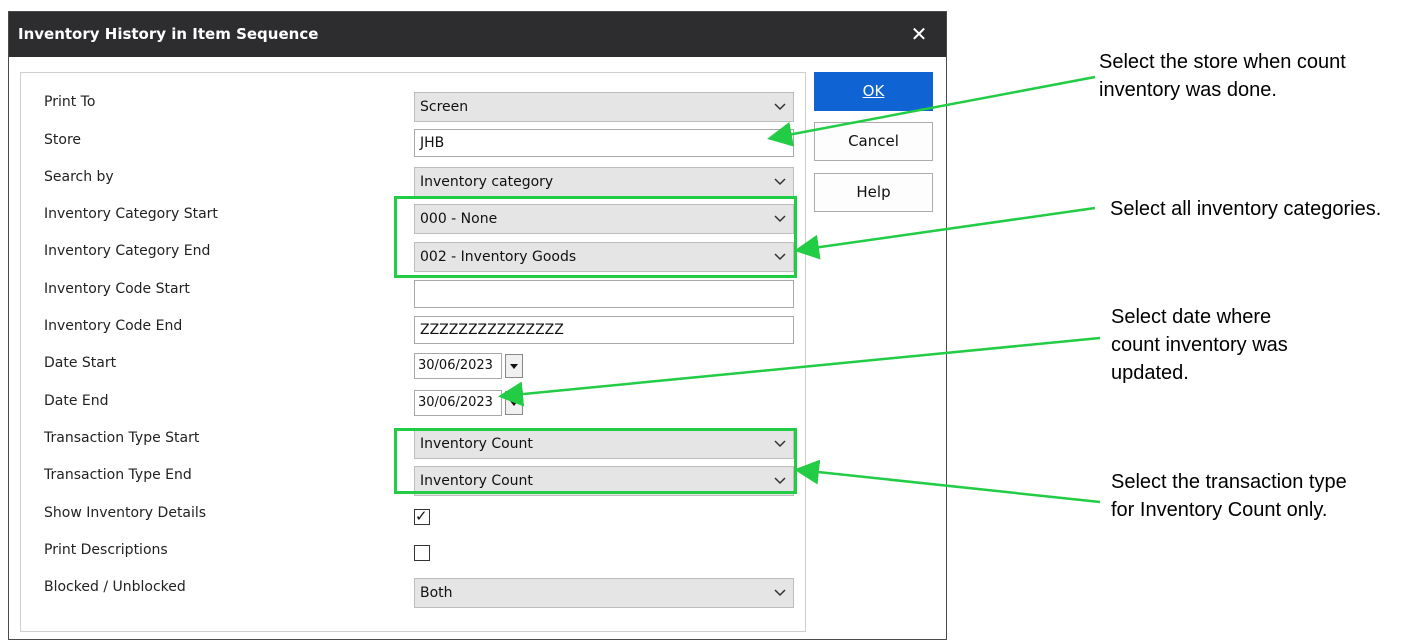 The width and height of the screenshot is (1427, 644). I want to click on date-annotation-line3: updated., so click(1150, 373).